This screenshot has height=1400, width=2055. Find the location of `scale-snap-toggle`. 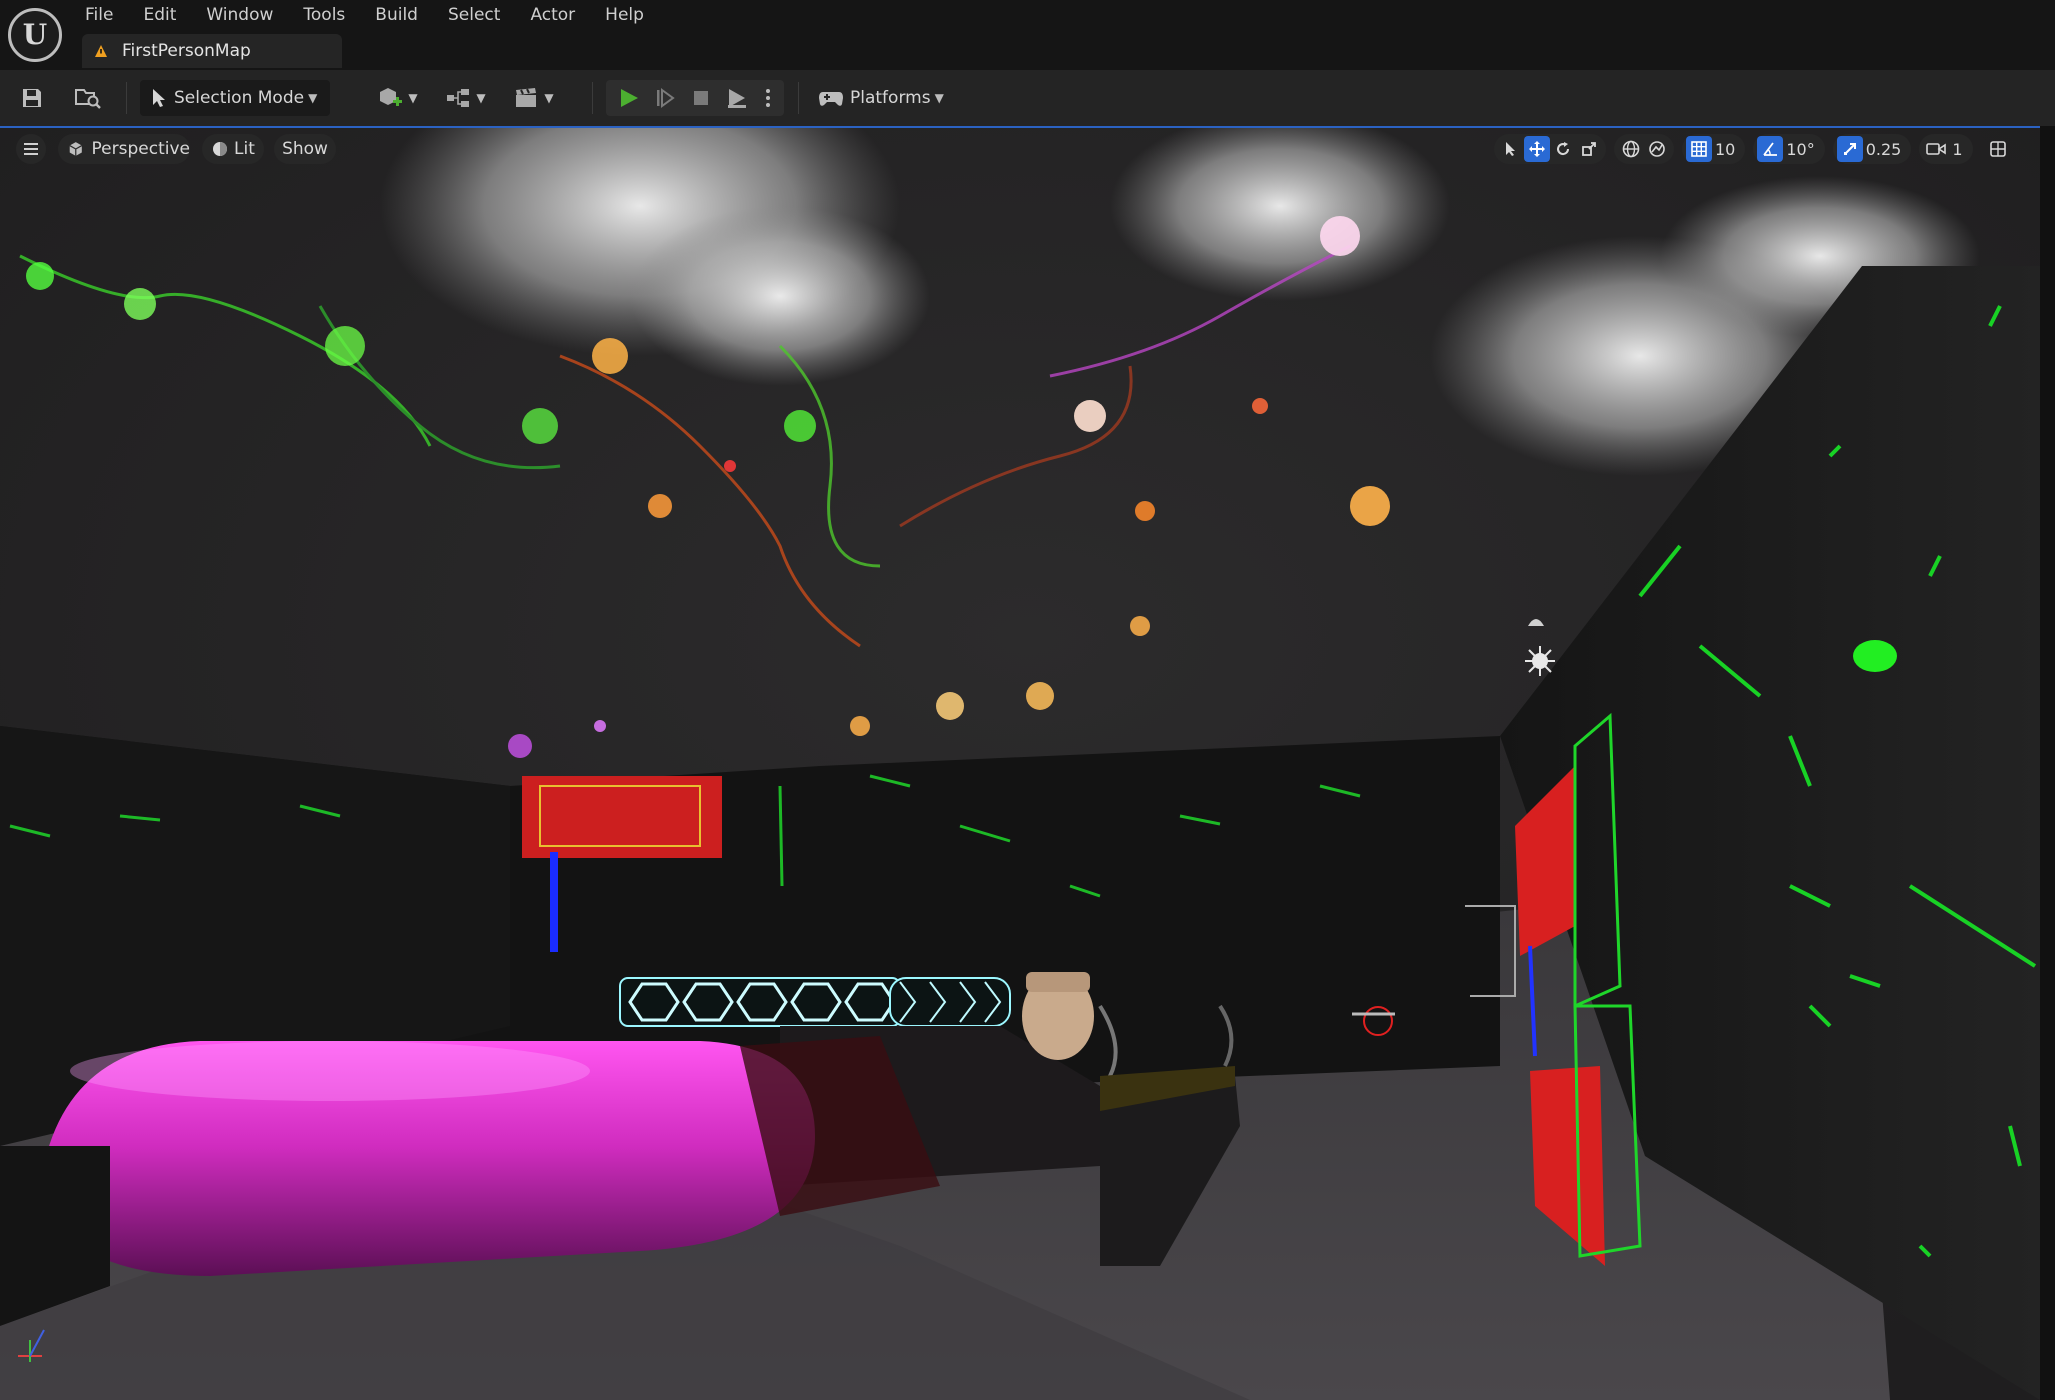

scale-snap-toggle is located at coordinates (1849, 149).